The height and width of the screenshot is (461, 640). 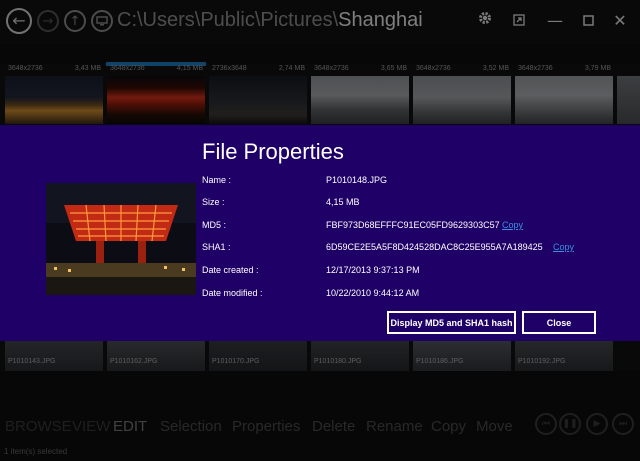 I want to click on maximize-button, so click(x=588, y=21).